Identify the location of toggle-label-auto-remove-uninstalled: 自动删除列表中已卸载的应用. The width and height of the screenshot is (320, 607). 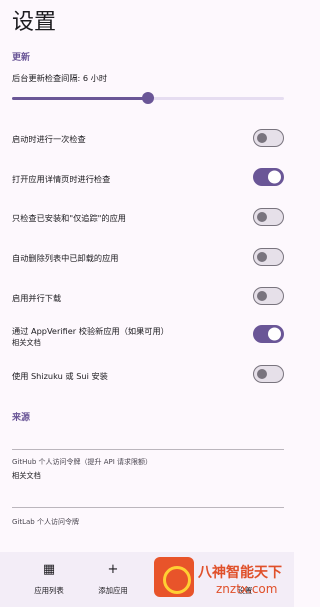
(65, 258).